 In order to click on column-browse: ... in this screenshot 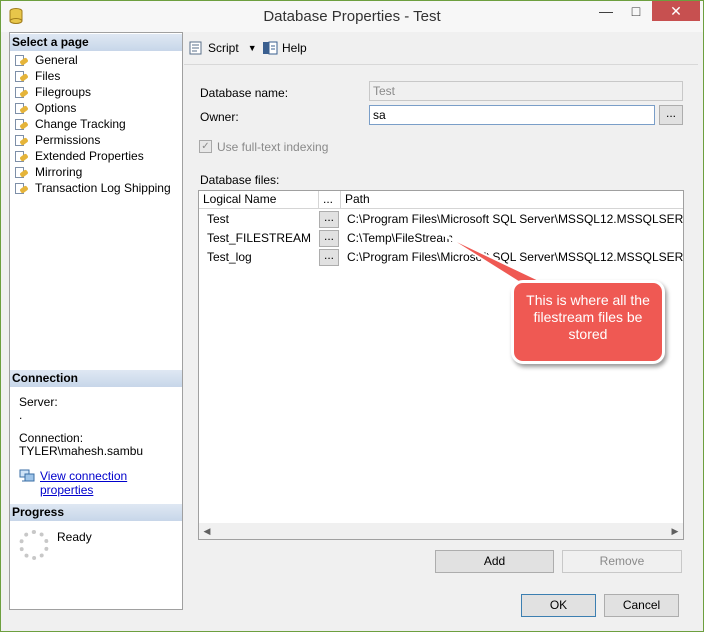, I will do `click(330, 200)`.